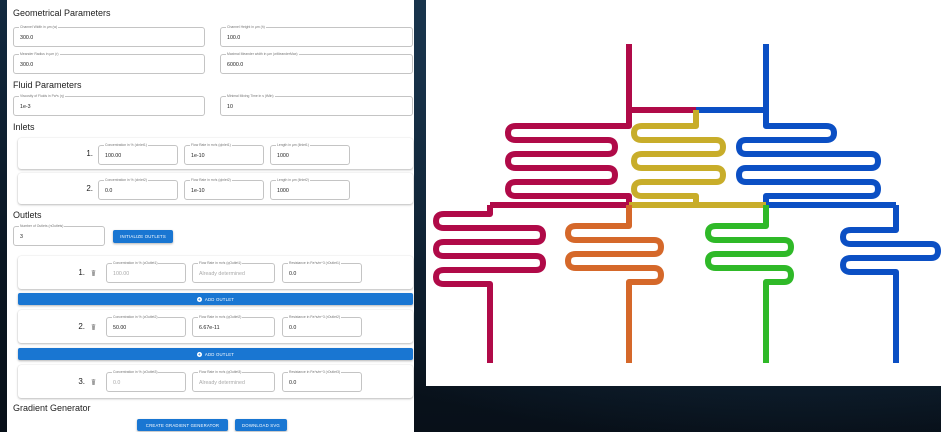 The image size is (941, 432). Describe the element at coordinates (322, 271) in the screenshot. I see `outlet-1-resistance-field: Resistance in Pa*s/m^3 (rOutlet1) 0.0` at that location.